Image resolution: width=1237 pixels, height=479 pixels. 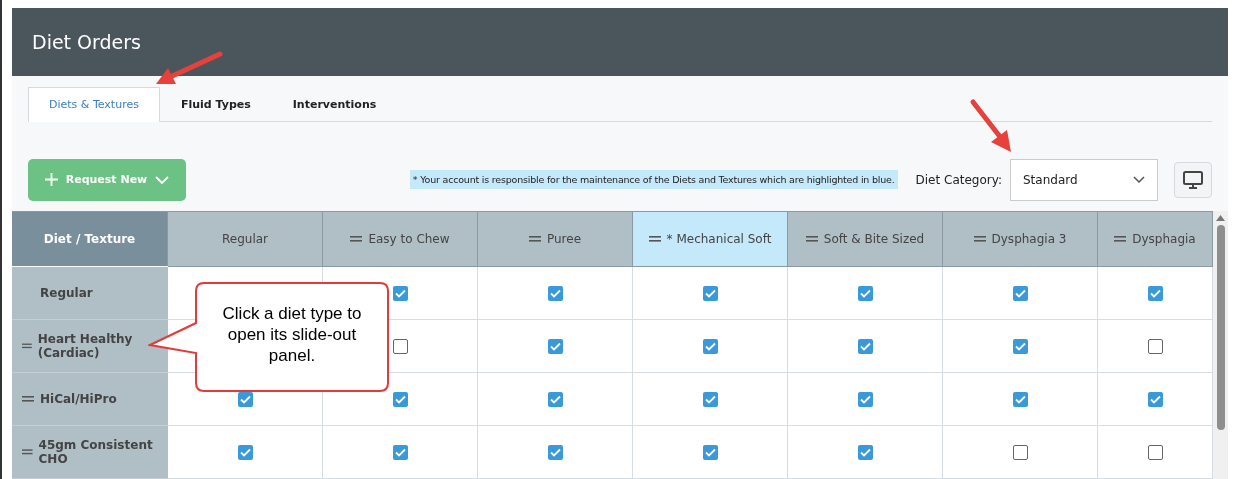 I want to click on column-header: Soft & Bite Sized, so click(x=865, y=239).